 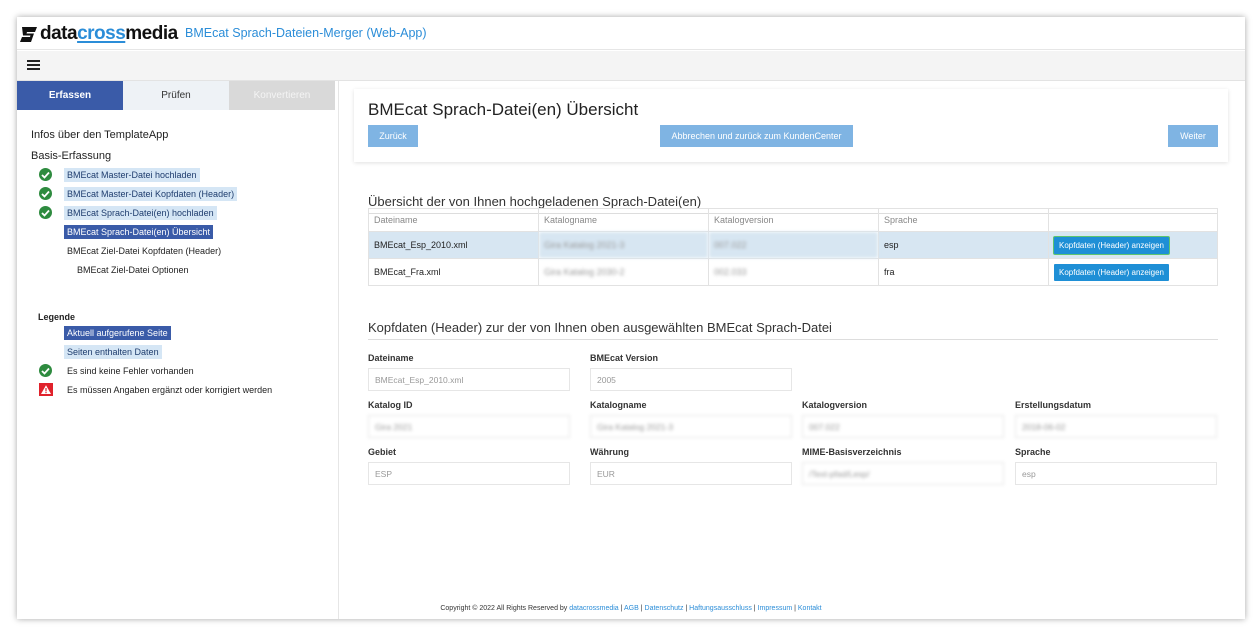 What do you see at coordinates (390, 405) in the screenshot?
I see `label-katalog-id: Katalog ID` at bounding box center [390, 405].